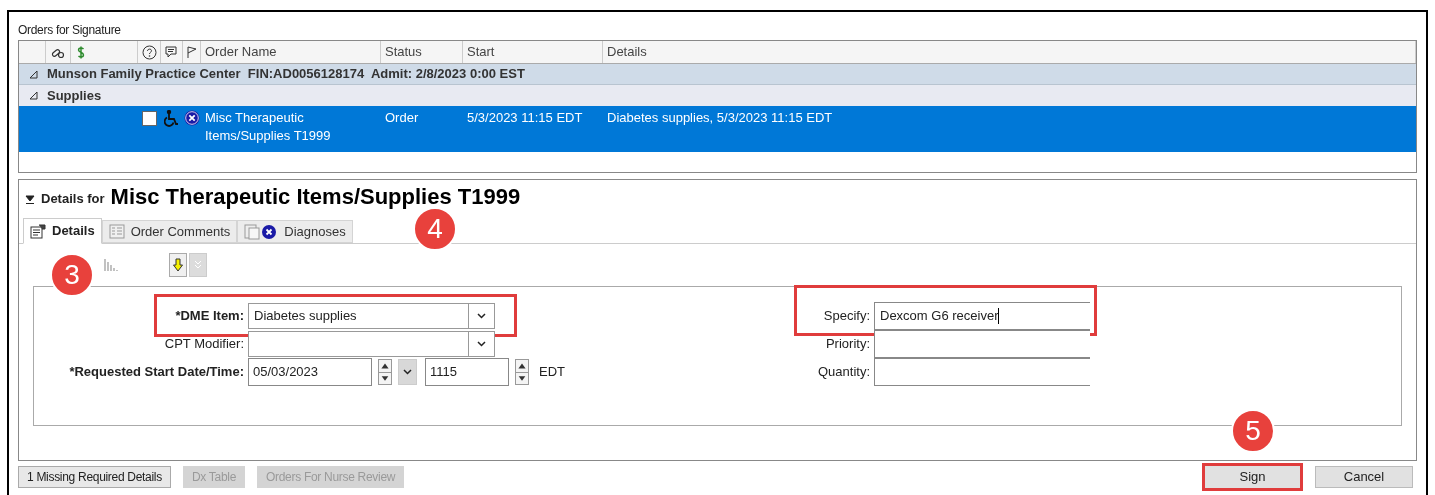  What do you see at coordinates (1253, 431) in the screenshot?
I see `callout-badge: 5` at bounding box center [1253, 431].